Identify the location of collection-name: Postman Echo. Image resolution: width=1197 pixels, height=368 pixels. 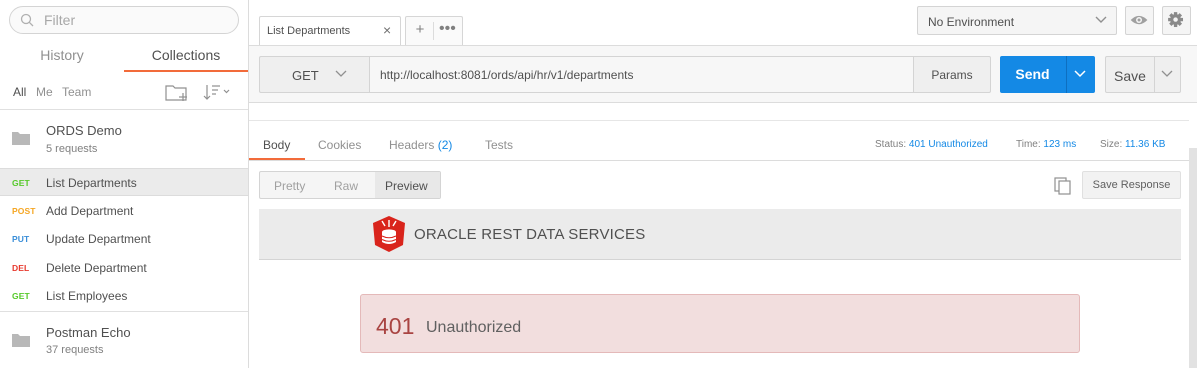
(88, 332).